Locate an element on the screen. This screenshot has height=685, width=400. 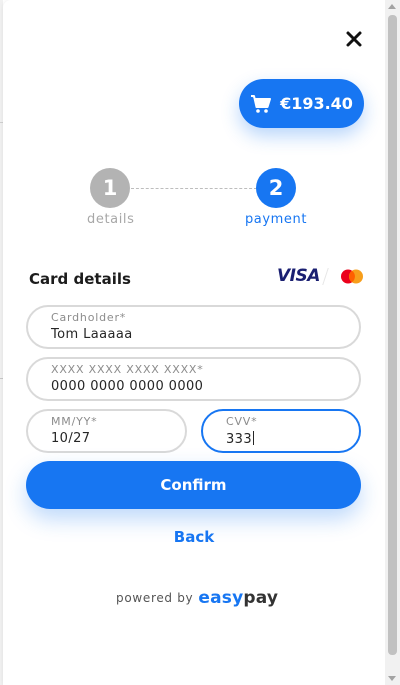
close-icon is located at coordinates (354, 39).